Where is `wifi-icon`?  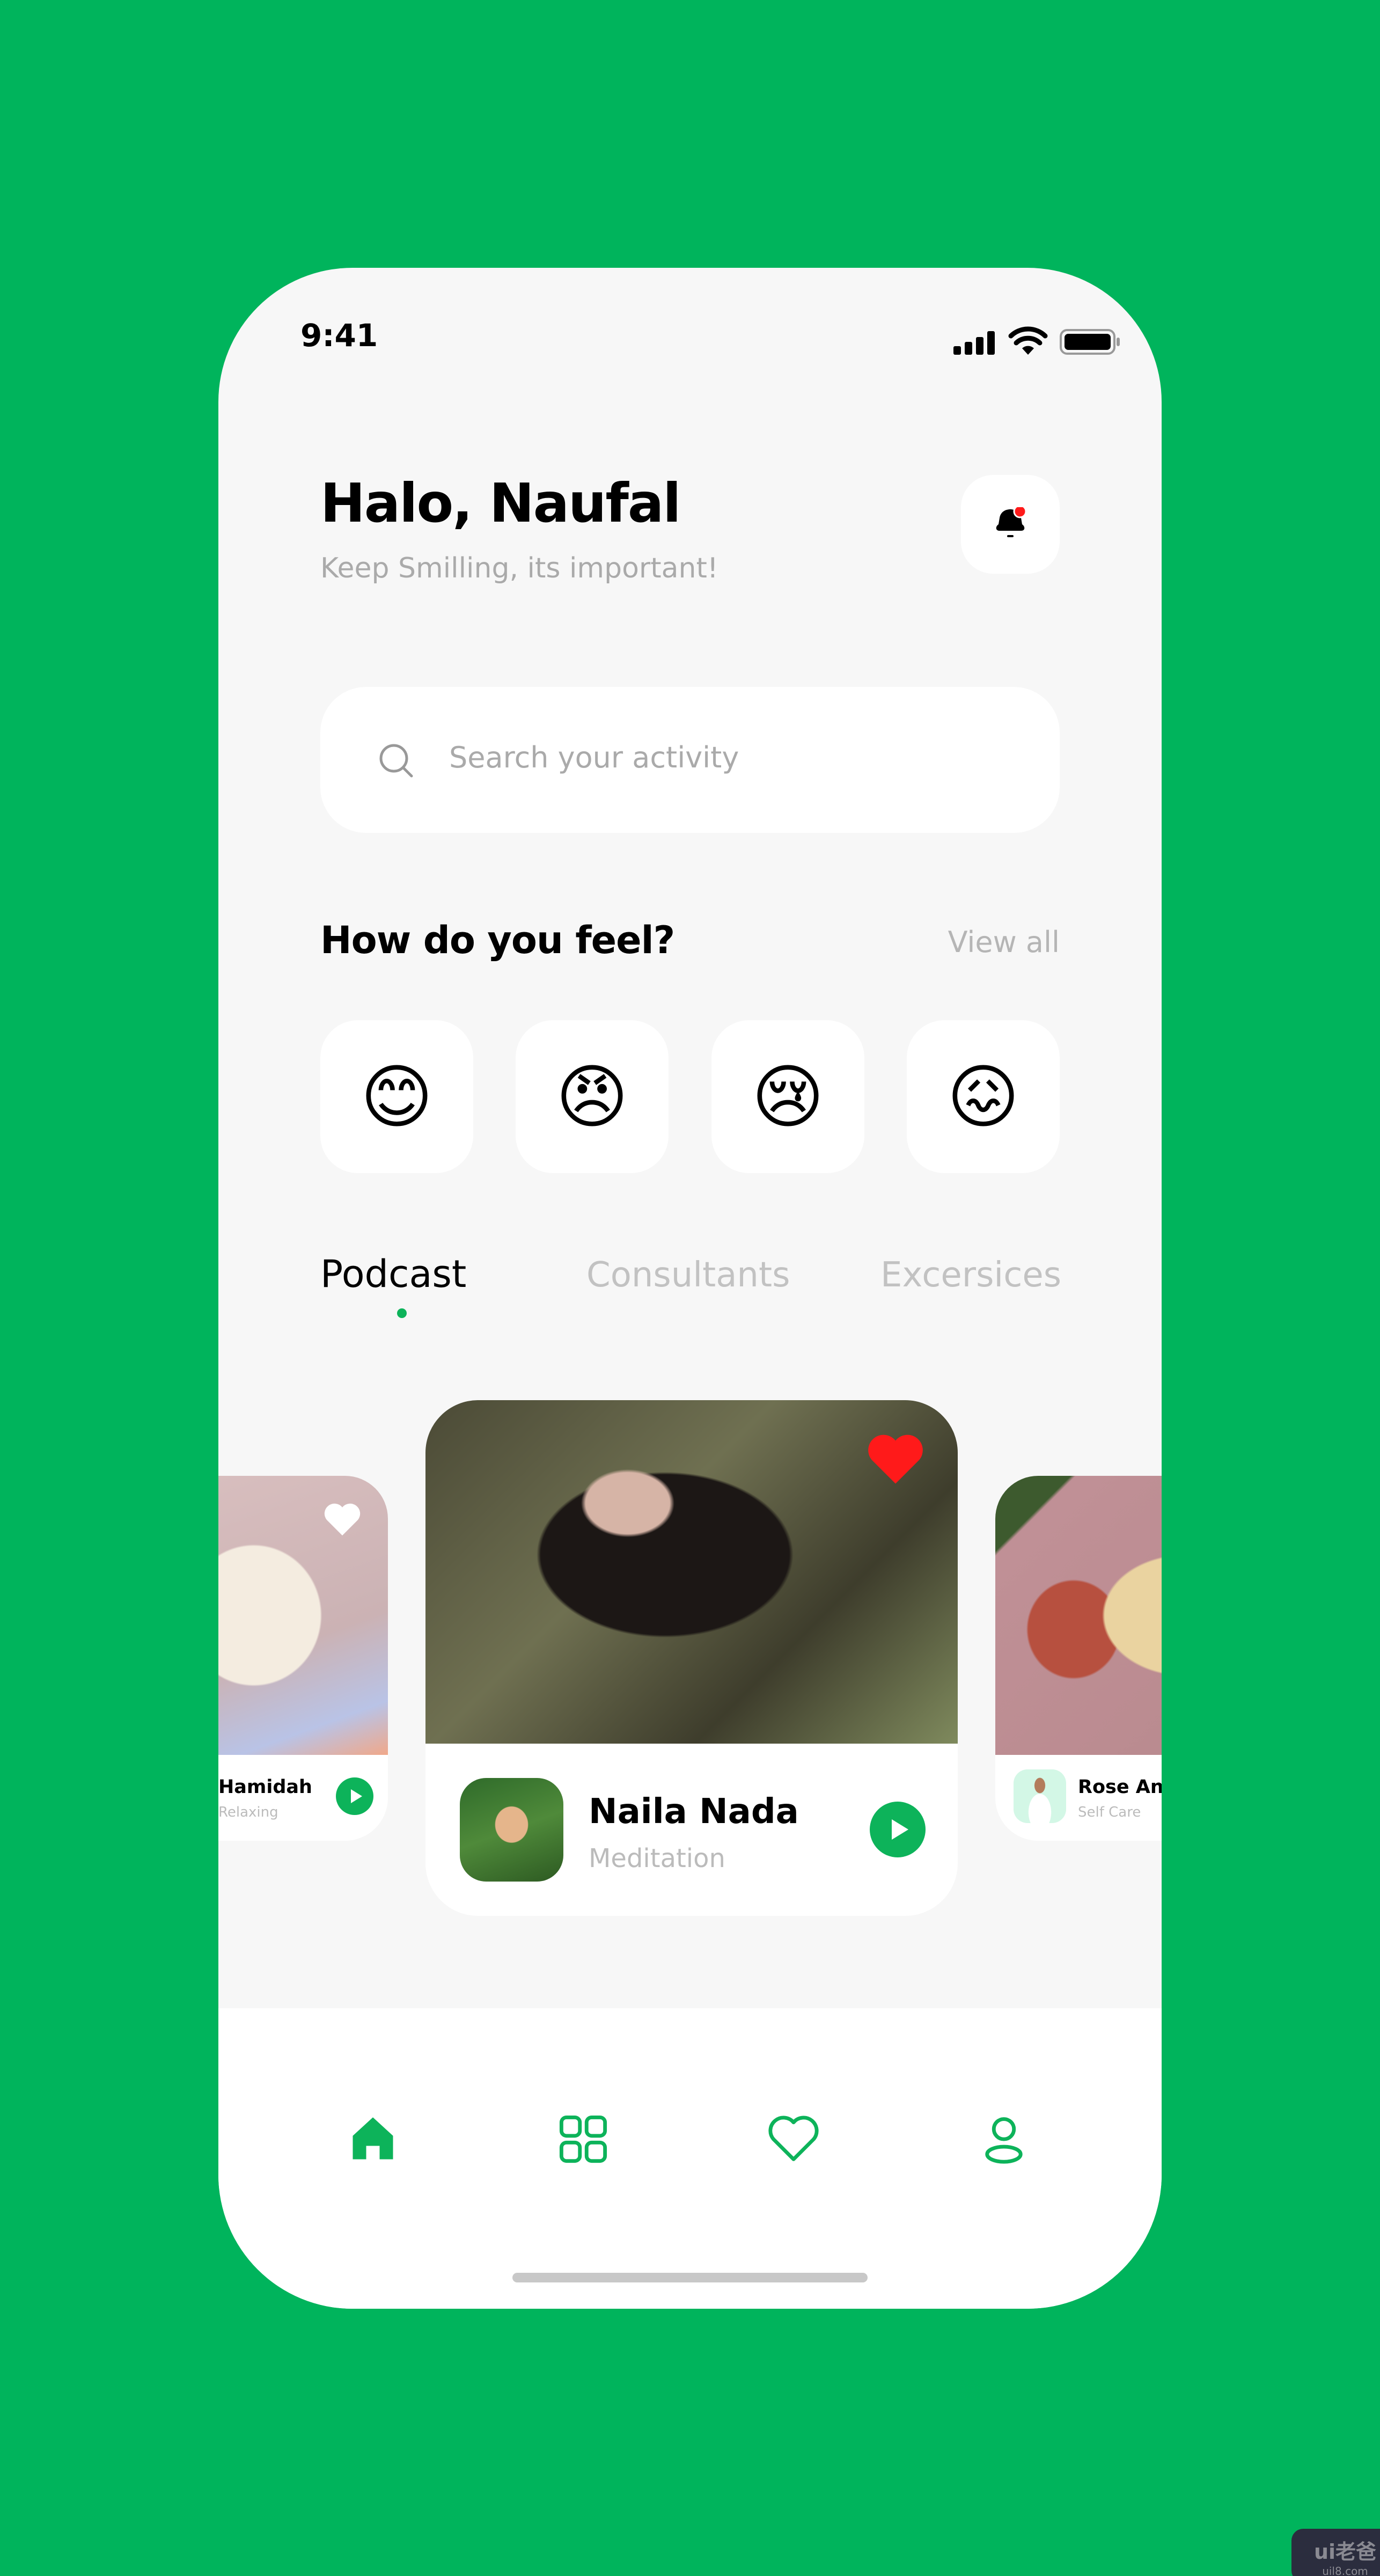
wifi-icon is located at coordinates (1028, 340).